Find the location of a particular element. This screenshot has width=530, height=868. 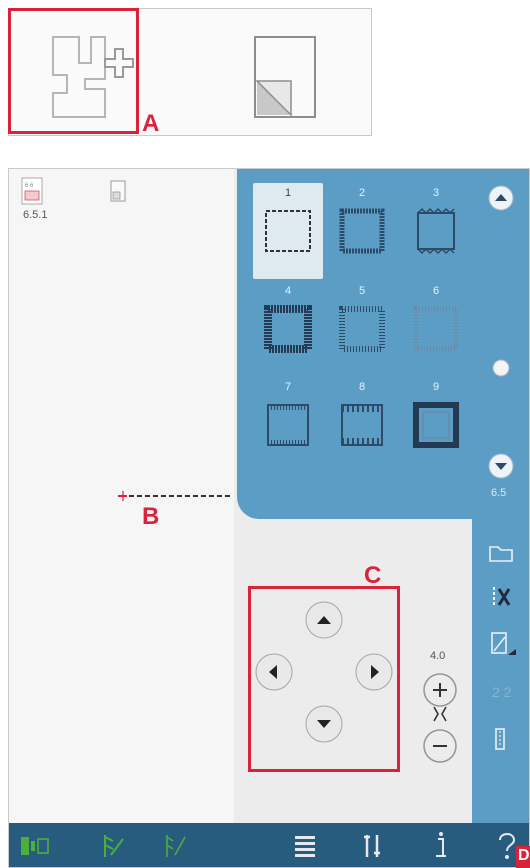

page-edit-icon is located at coordinates (501, 645).